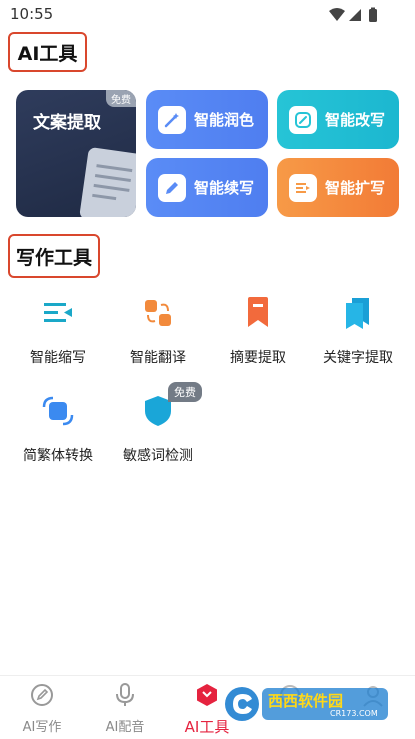 This screenshot has height=739, width=415. Describe the element at coordinates (305, 701) in the screenshot. I see `svg-text: 西西软件园` at that location.